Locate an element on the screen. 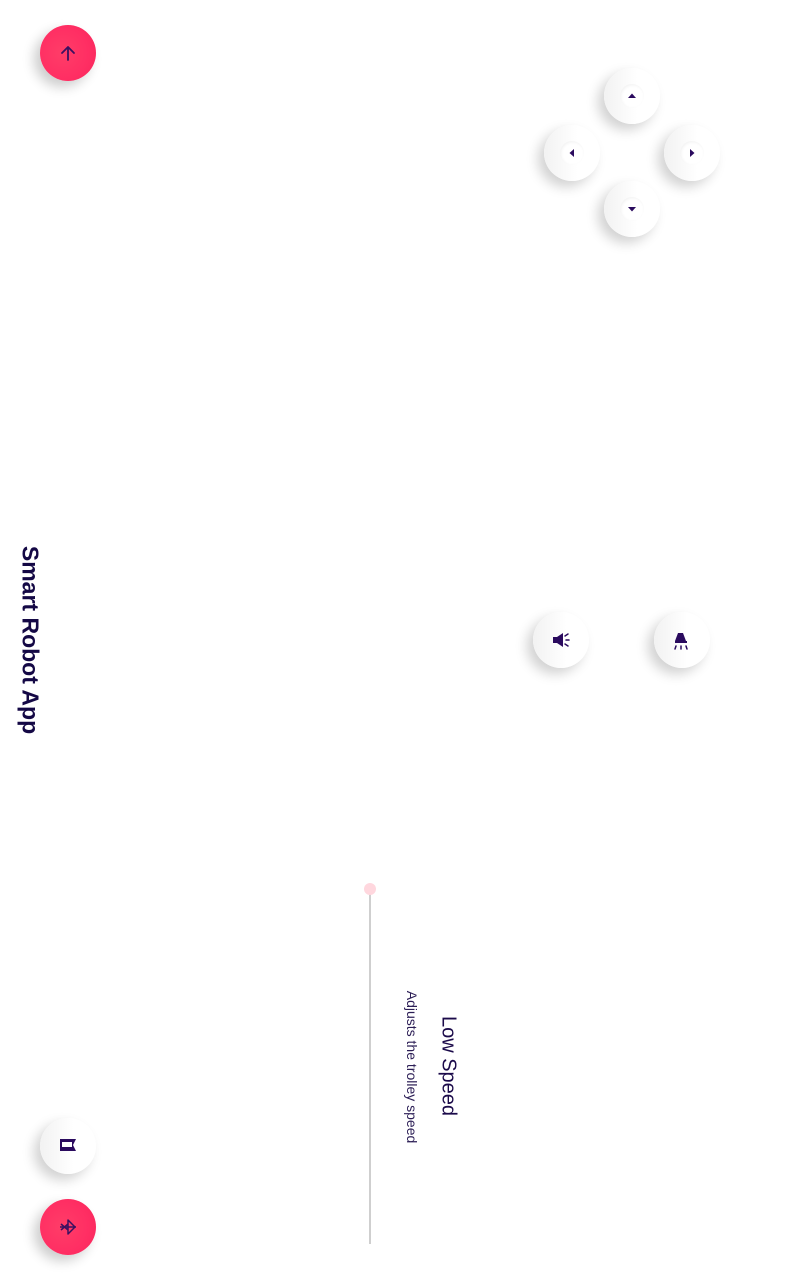 Image resolution: width=800 pixels, height=1280 pixels. light-button is located at coordinates (682, 640).